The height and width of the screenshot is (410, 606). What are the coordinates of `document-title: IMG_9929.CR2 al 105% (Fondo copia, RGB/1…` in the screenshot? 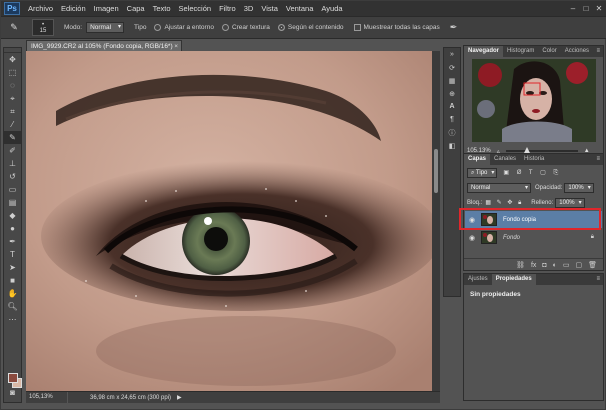 It's located at (102, 46).